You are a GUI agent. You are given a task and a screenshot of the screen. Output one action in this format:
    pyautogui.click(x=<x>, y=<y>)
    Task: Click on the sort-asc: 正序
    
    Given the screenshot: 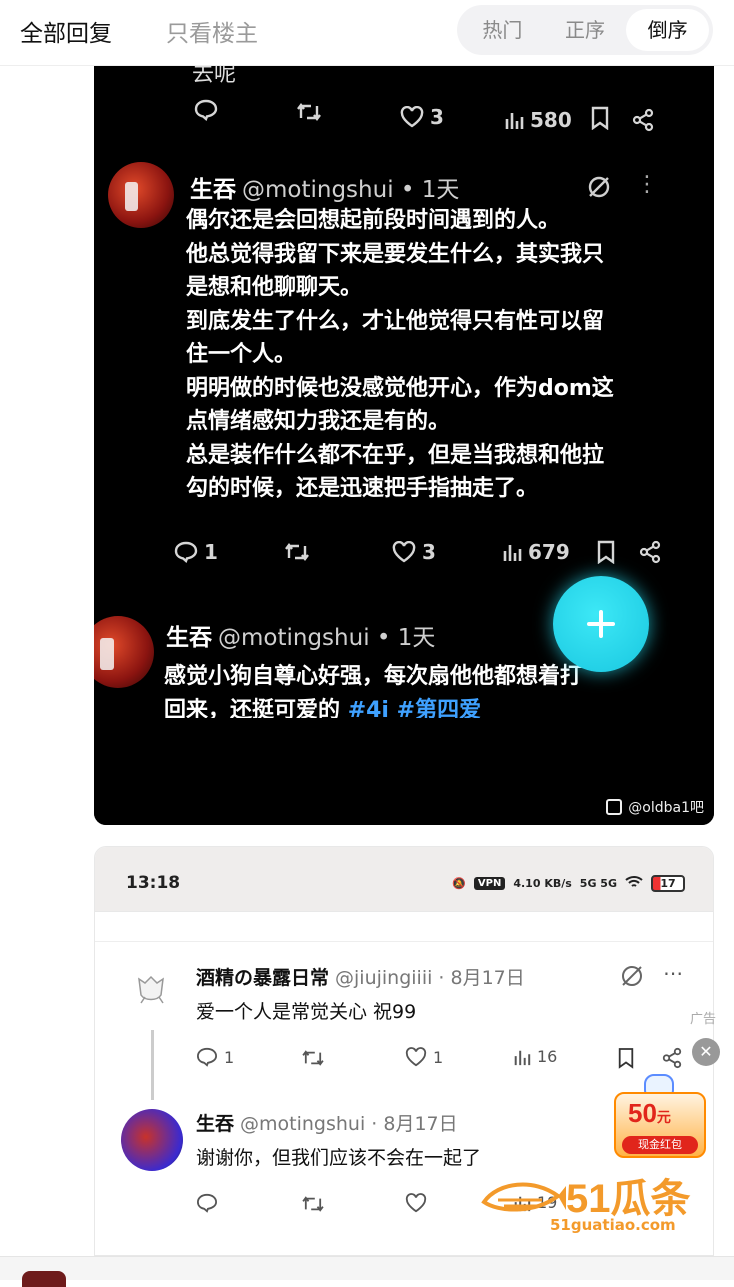 What is the action you would take?
    pyautogui.click(x=585, y=30)
    